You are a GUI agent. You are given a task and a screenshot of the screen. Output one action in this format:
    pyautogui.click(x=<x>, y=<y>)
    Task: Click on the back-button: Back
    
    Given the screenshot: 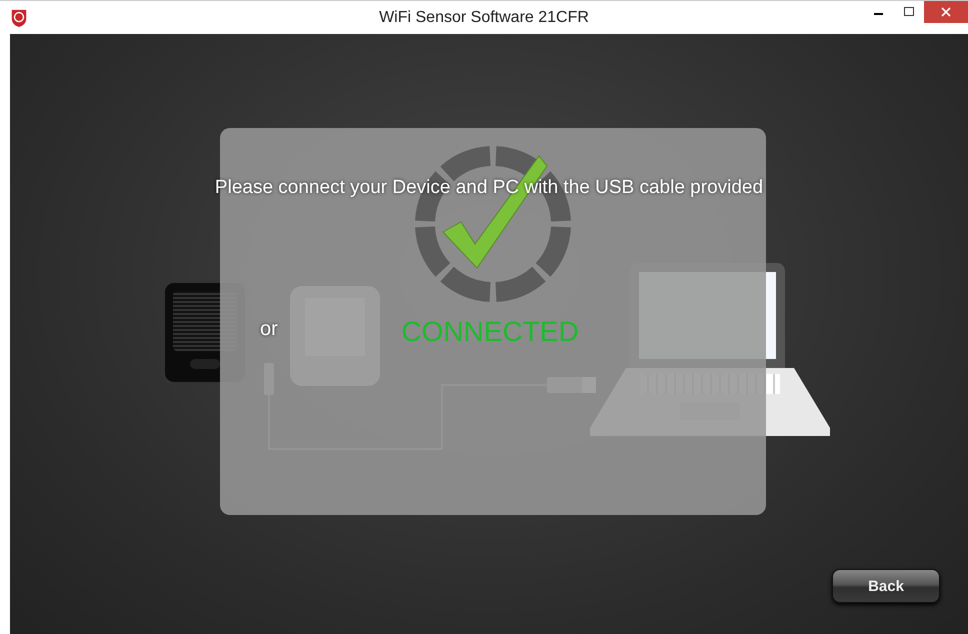 What is the action you would take?
    pyautogui.click(x=886, y=586)
    